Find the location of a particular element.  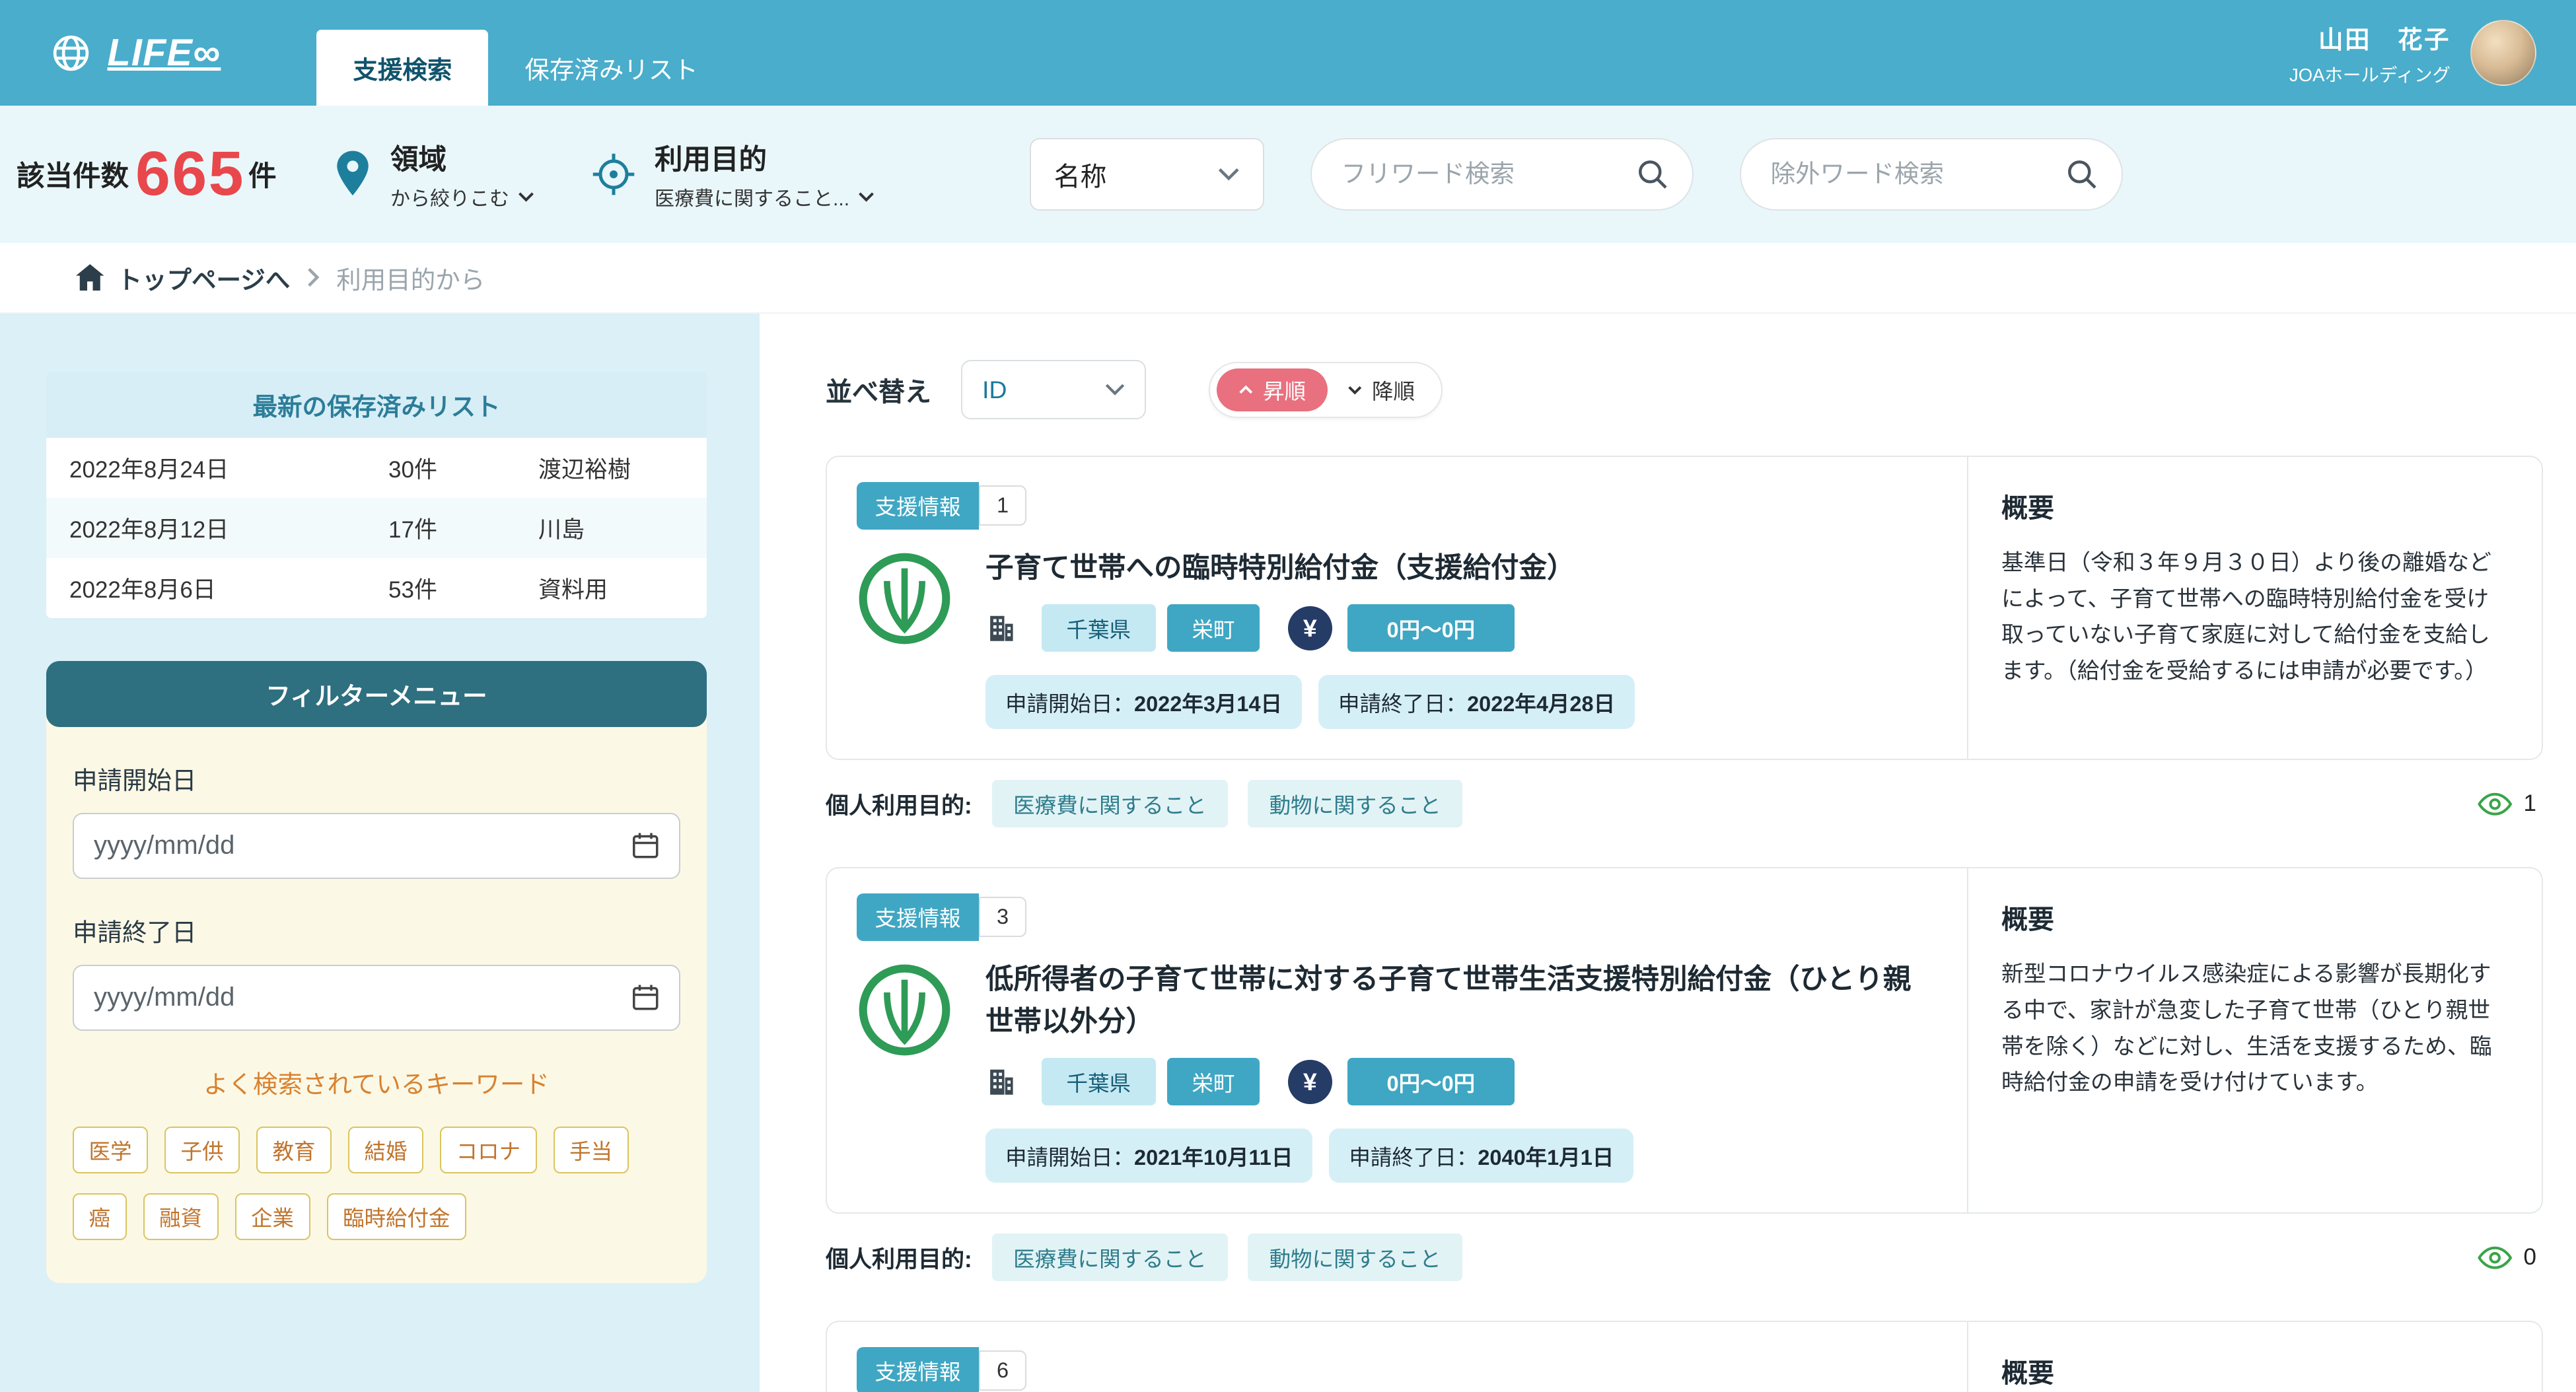

app-logo: LIFE∞ is located at coordinates (135, 53).